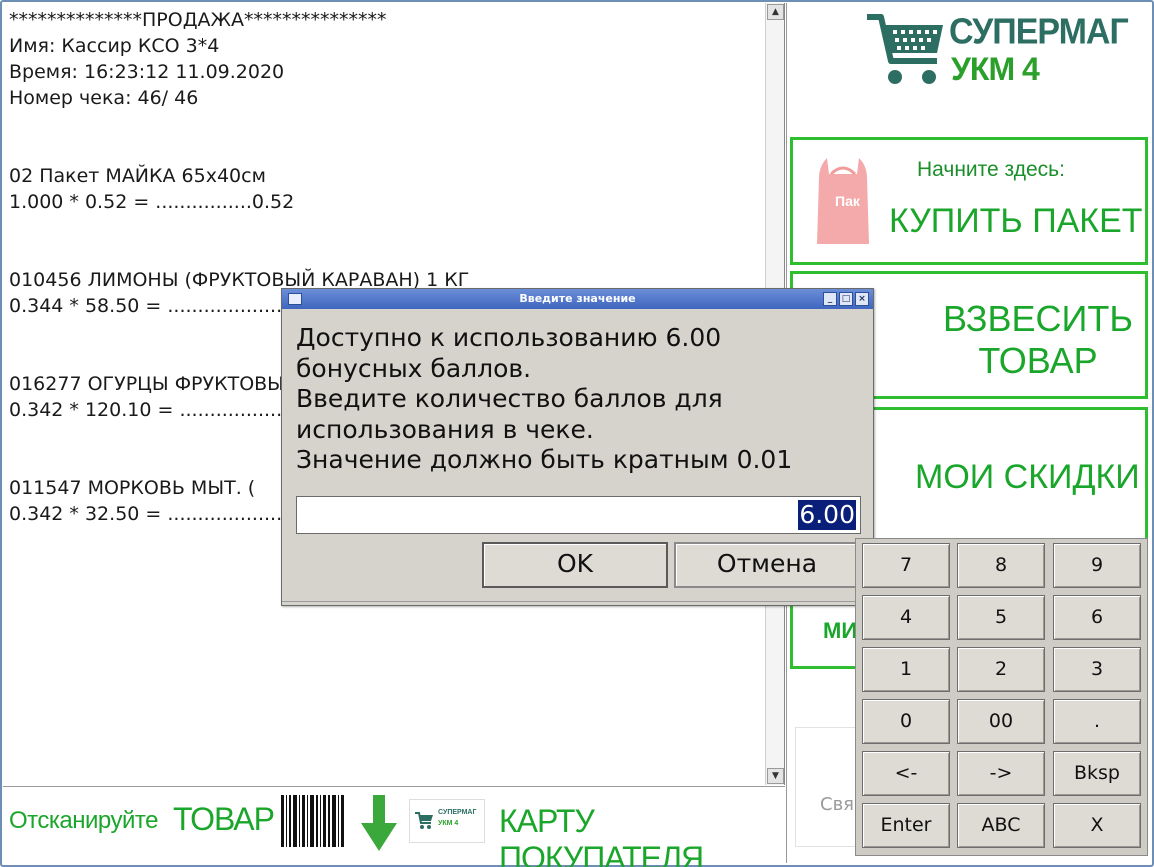 The height and width of the screenshot is (867, 1154). I want to click on keypad-key: 1, so click(906, 669).